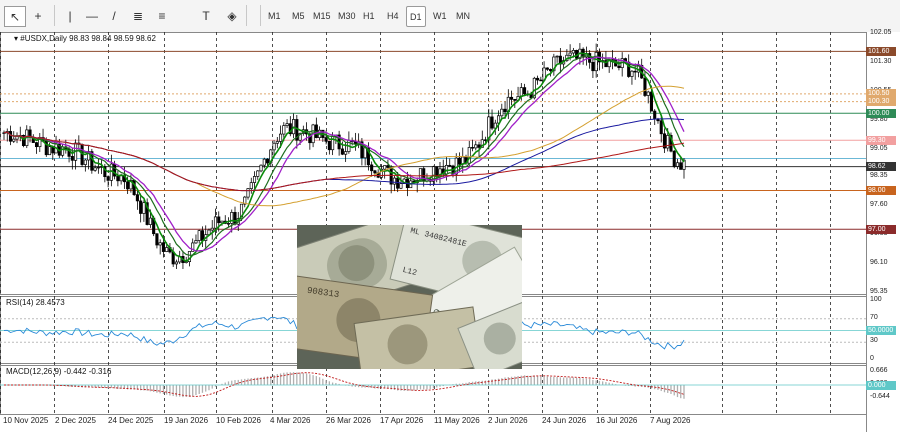 The width and height of the screenshot is (900, 432). I want to click on trendline-icon: /, so click(114, 15).